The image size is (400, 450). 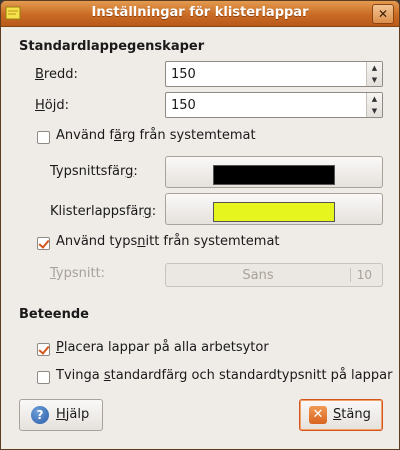 I want to click on width-spinbox: 150 ▲ ▼, so click(x=274, y=74).